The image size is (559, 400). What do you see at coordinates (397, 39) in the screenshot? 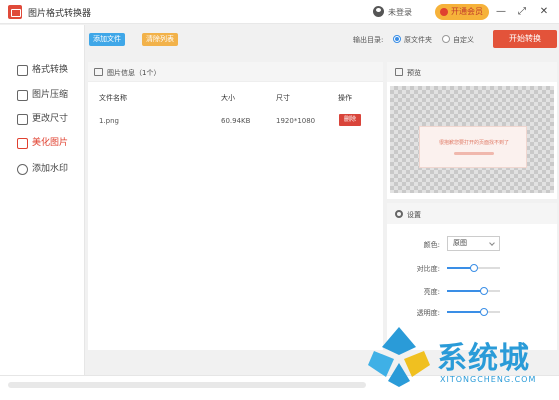
I see `radio-original-folder` at bounding box center [397, 39].